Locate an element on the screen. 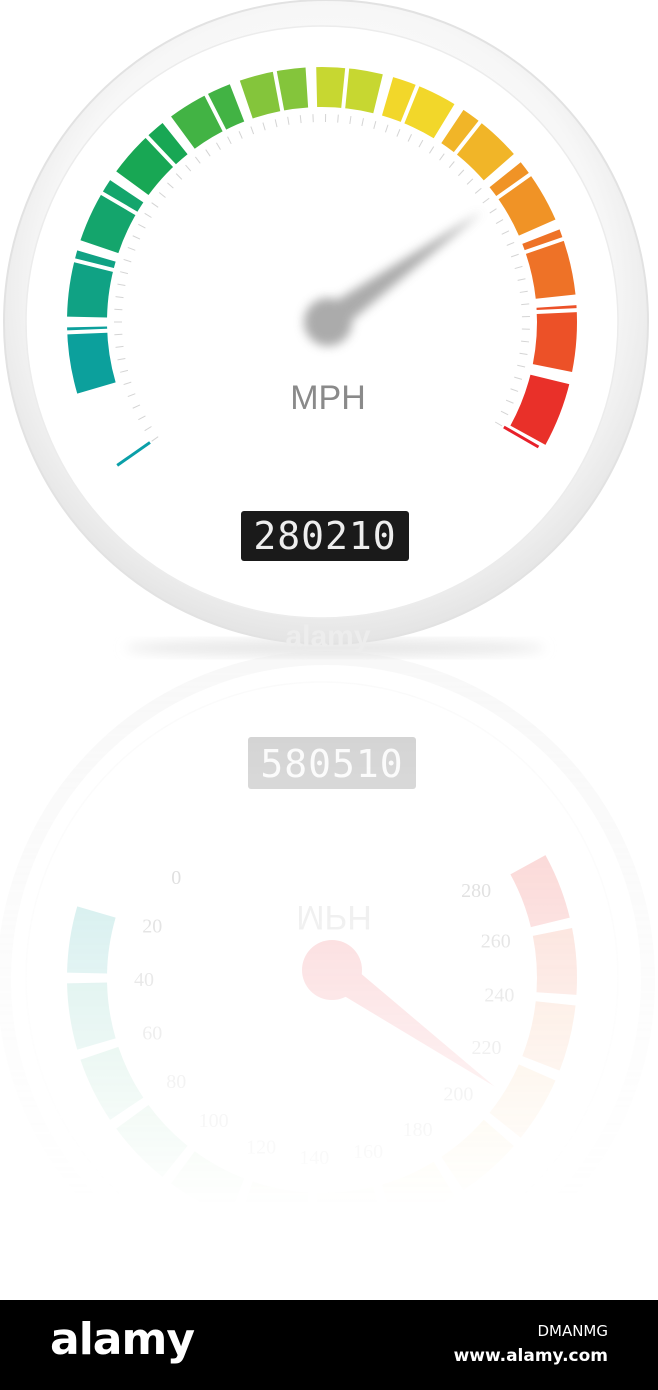 This screenshot has width=658, height=1390. reflection-tick-label: 260 is located at coordinates (496, 941).